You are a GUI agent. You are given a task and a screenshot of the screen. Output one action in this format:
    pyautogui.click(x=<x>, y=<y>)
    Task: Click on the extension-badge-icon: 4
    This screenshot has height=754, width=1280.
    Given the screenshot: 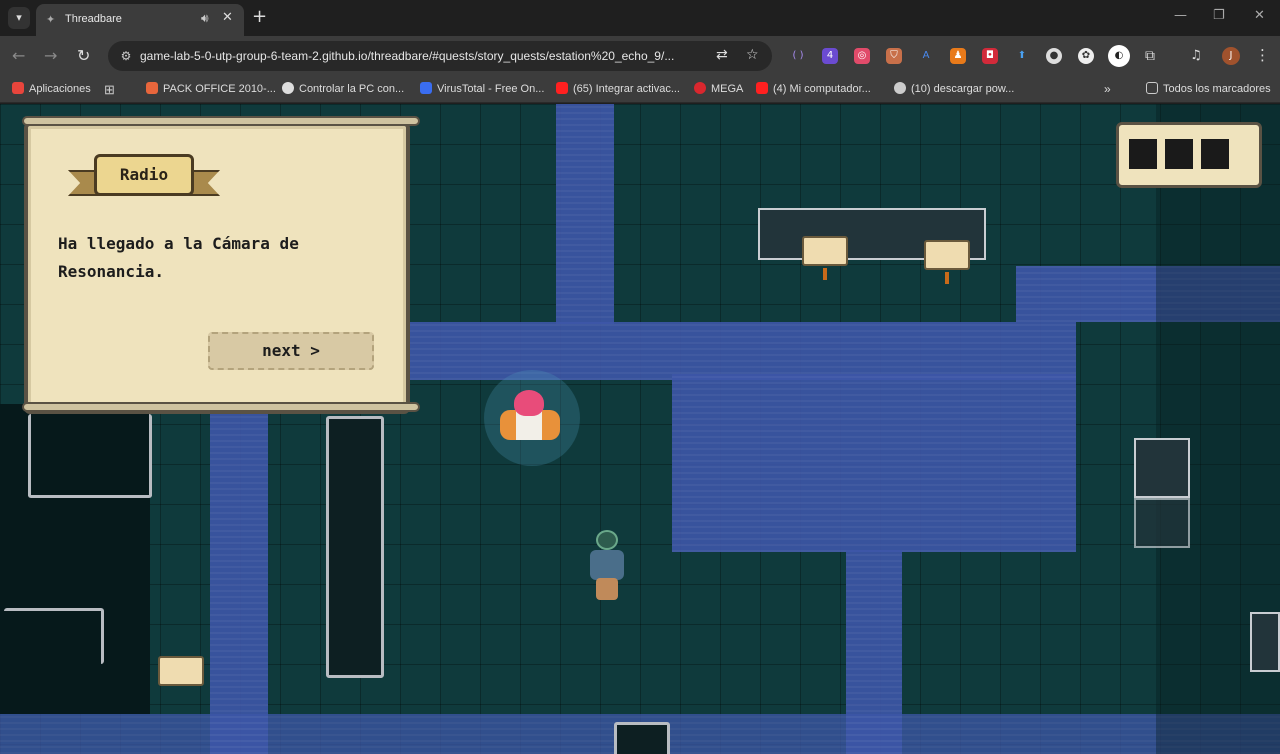 What is the action you would take?
    pyautogui.click(x=830, y=56)
    